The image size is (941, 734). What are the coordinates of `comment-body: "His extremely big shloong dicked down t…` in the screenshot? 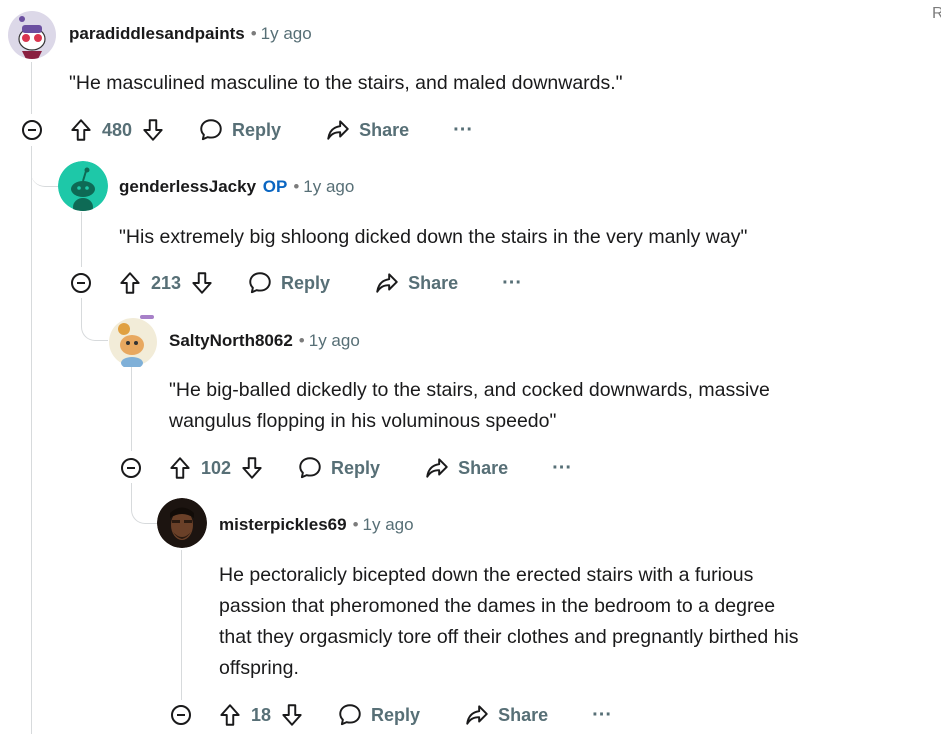 It's located at (433, 237).